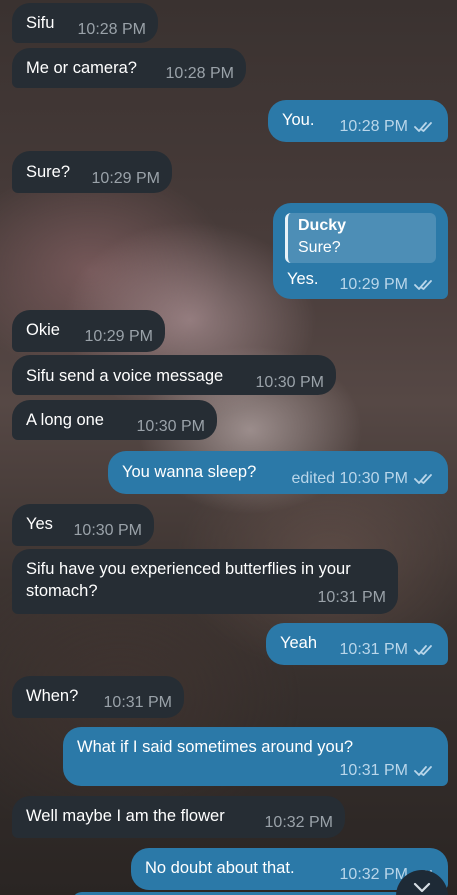 The height and width of the screenshot is (895, 457). I want to click on incoming-message: Sure? 10:29 PM, so click(92, 172).